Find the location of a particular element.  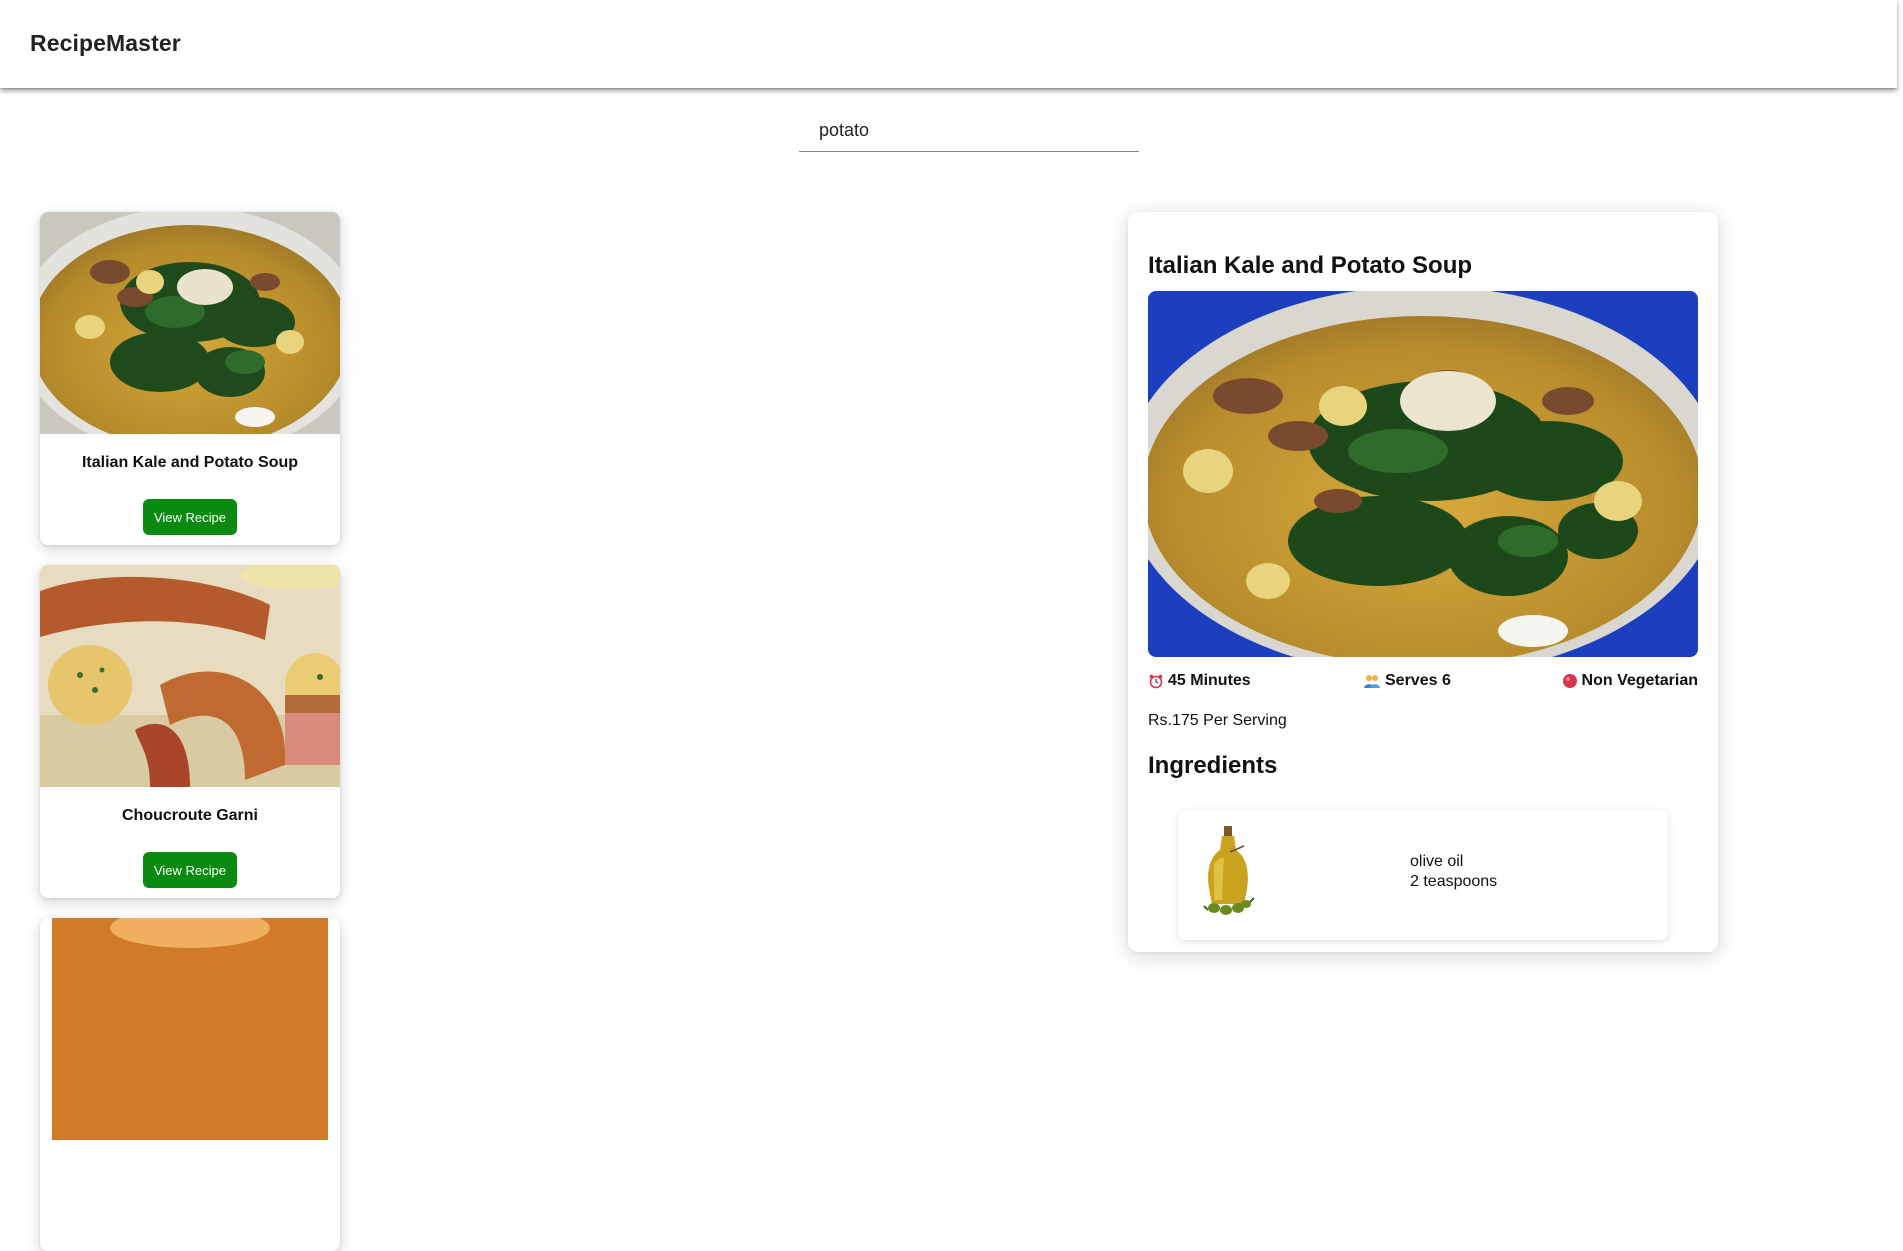

cook-time: 45 Minutes is located at coordinates (1199, 681).